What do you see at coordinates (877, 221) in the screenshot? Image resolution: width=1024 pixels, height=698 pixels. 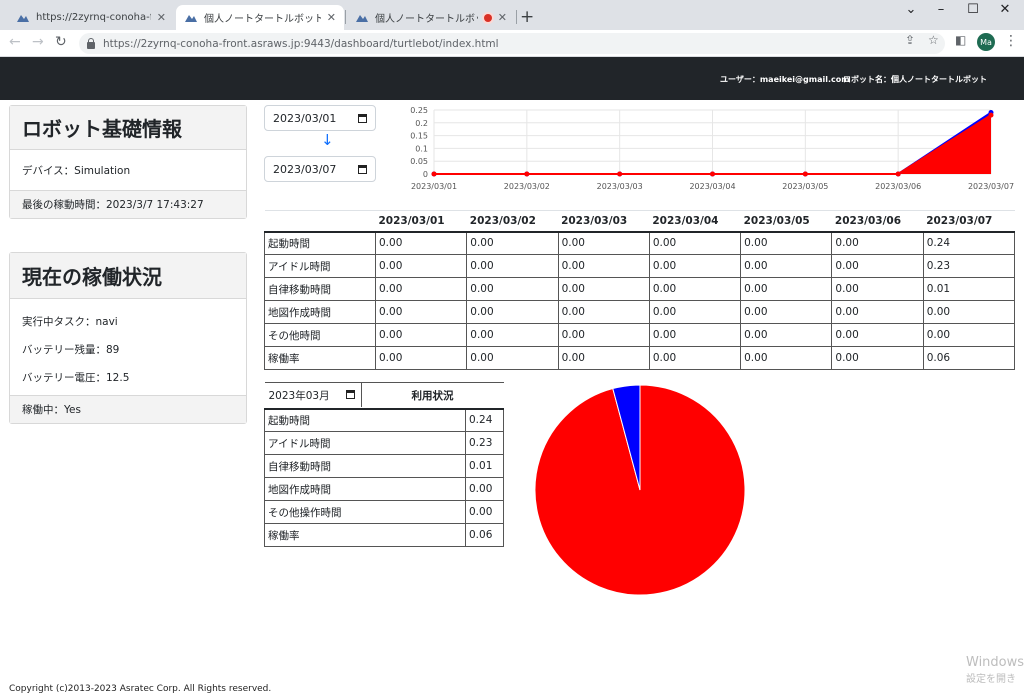 I see `column-header: 2023/03/06` at bounding box center [877, 221].